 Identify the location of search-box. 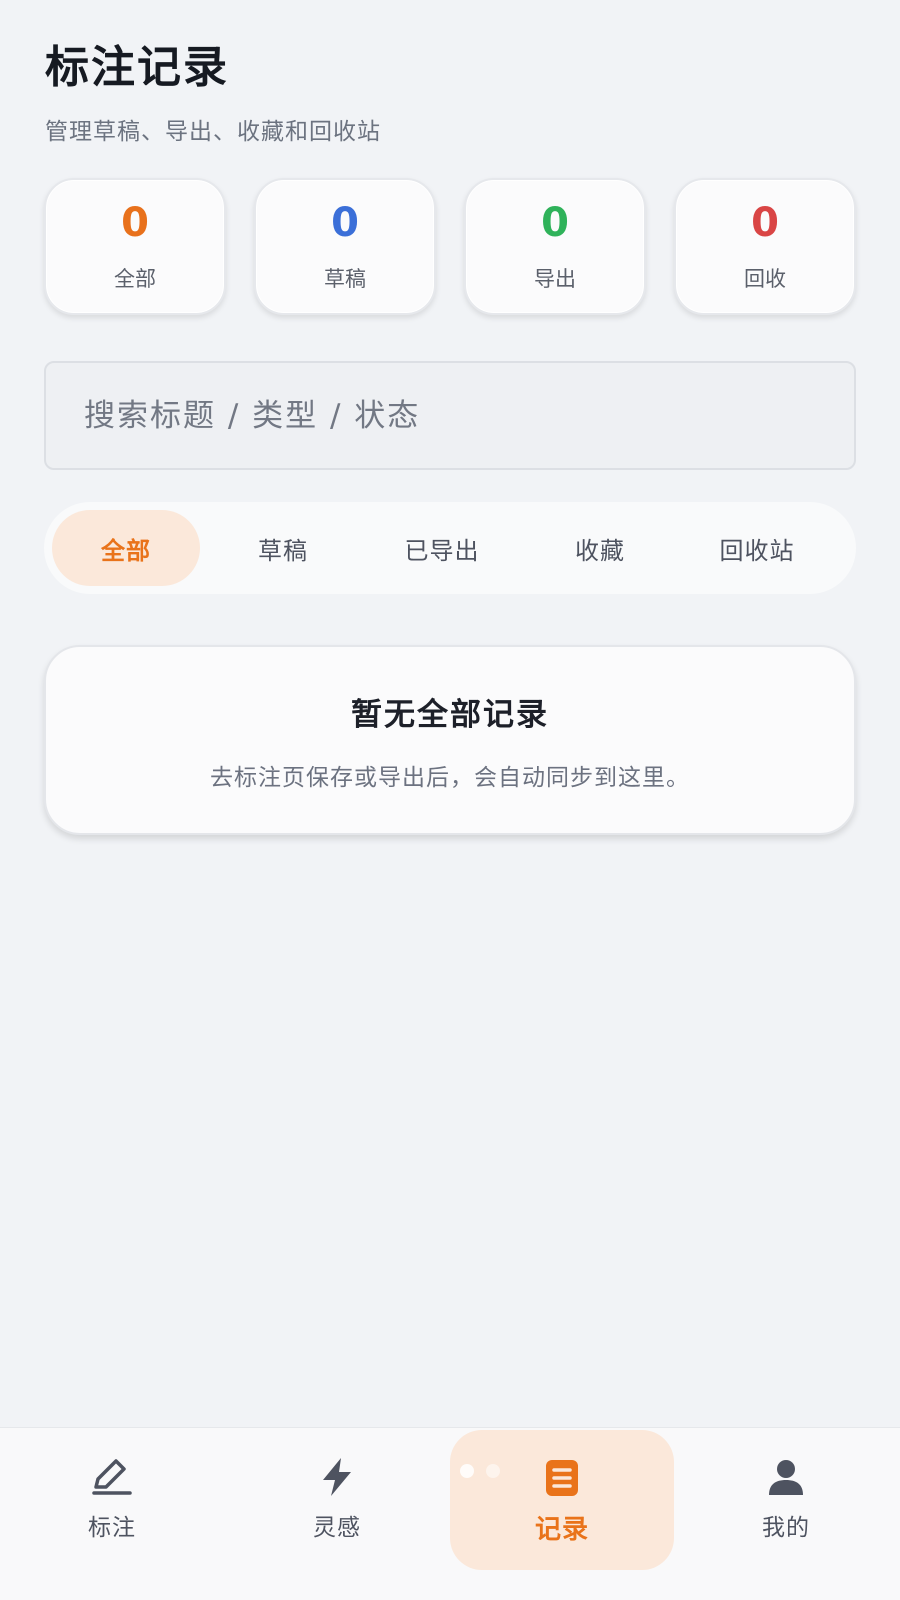
(450, 415).